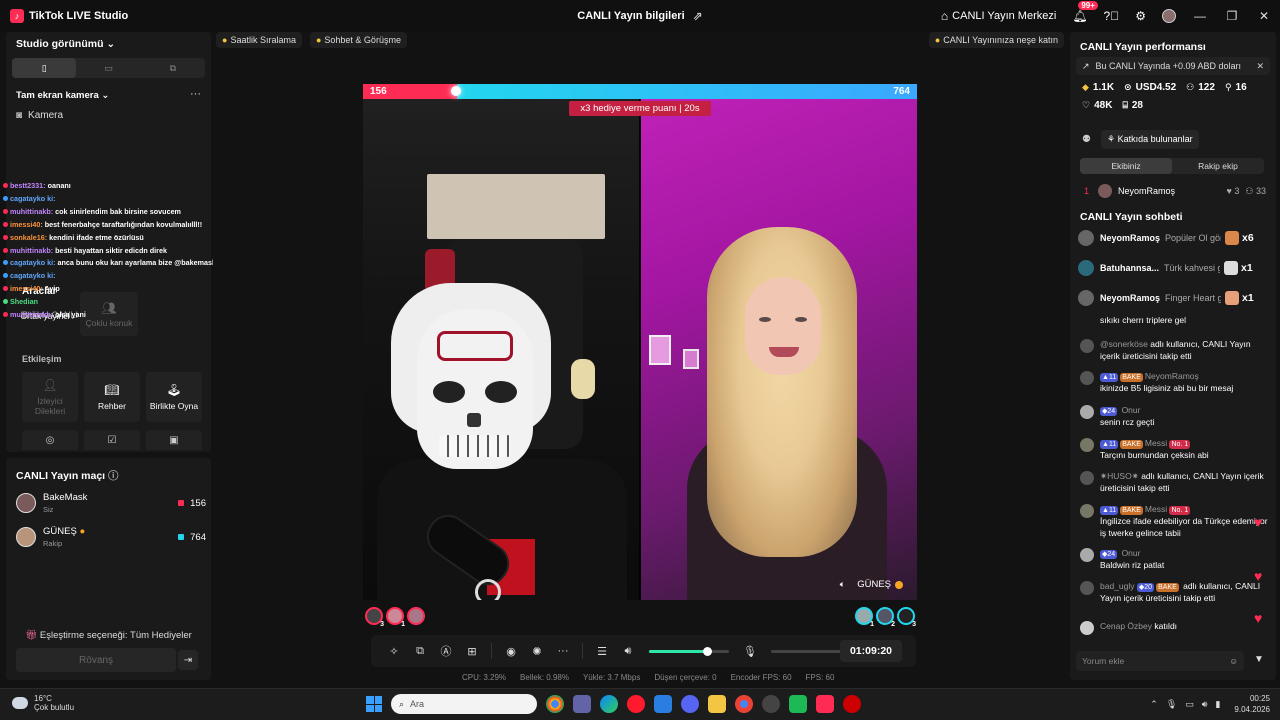 This screenshot has width=1280, height=720. I want to click on windows-start-icon, so click(374, 704).